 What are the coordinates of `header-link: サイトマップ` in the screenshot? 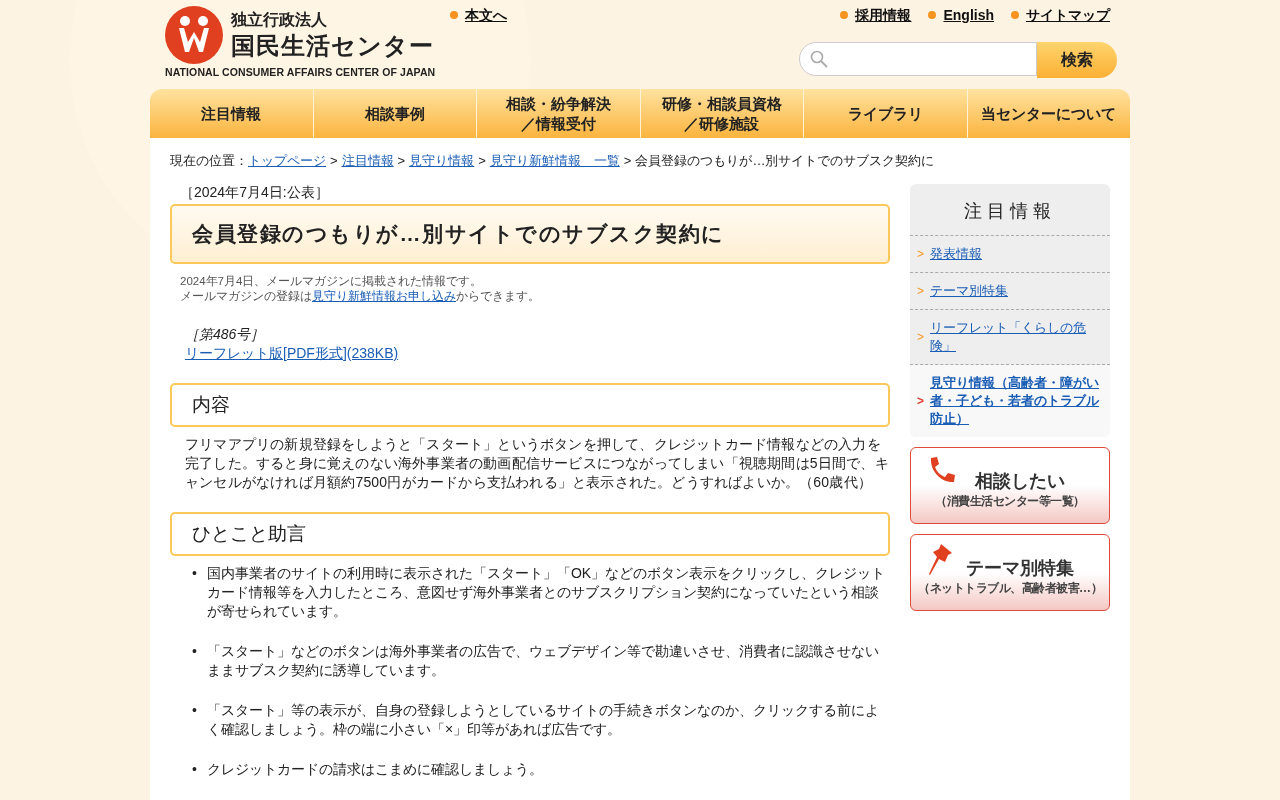 It's located at (1068, 15).